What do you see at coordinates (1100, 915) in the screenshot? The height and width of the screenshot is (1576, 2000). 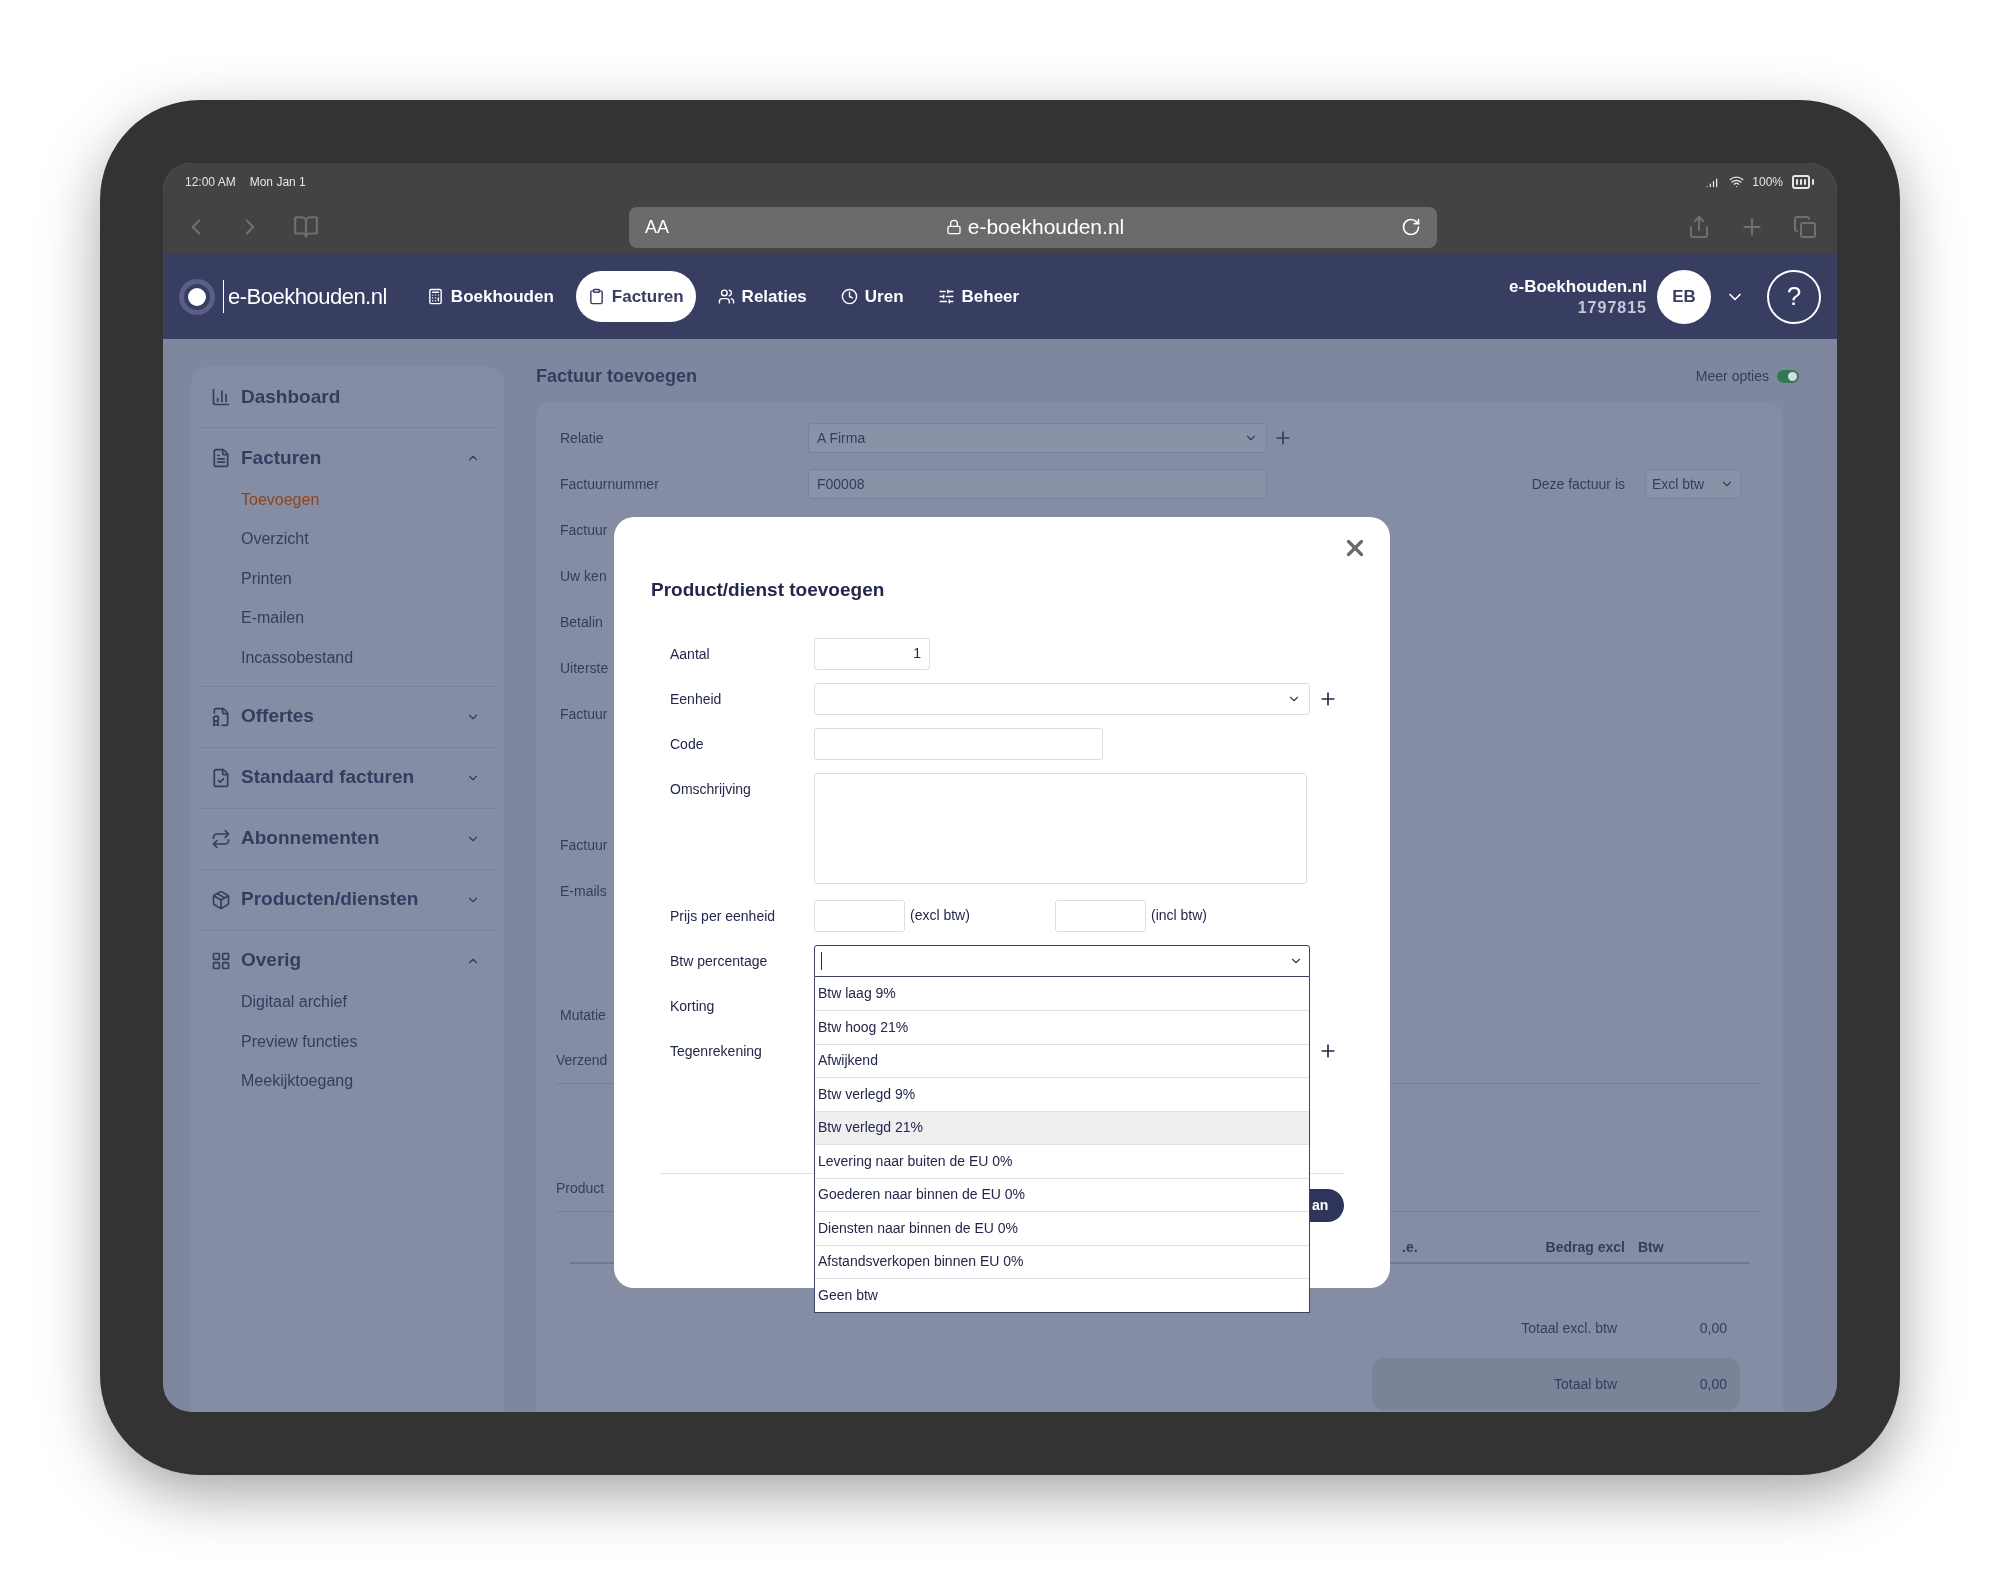 I see `price-incl-field` at bounding box center [1100, 915].